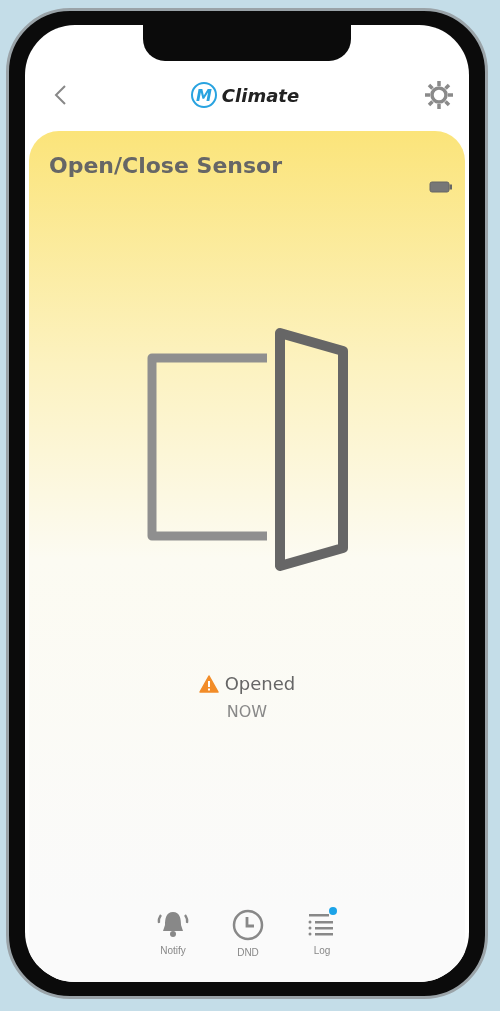 Image resolution: width=500 pixels, height=1011 pixels. What do you see at coordinates (208, 683) in the screenshot?
I see `warning-icon` at bounding box center [208, 683].